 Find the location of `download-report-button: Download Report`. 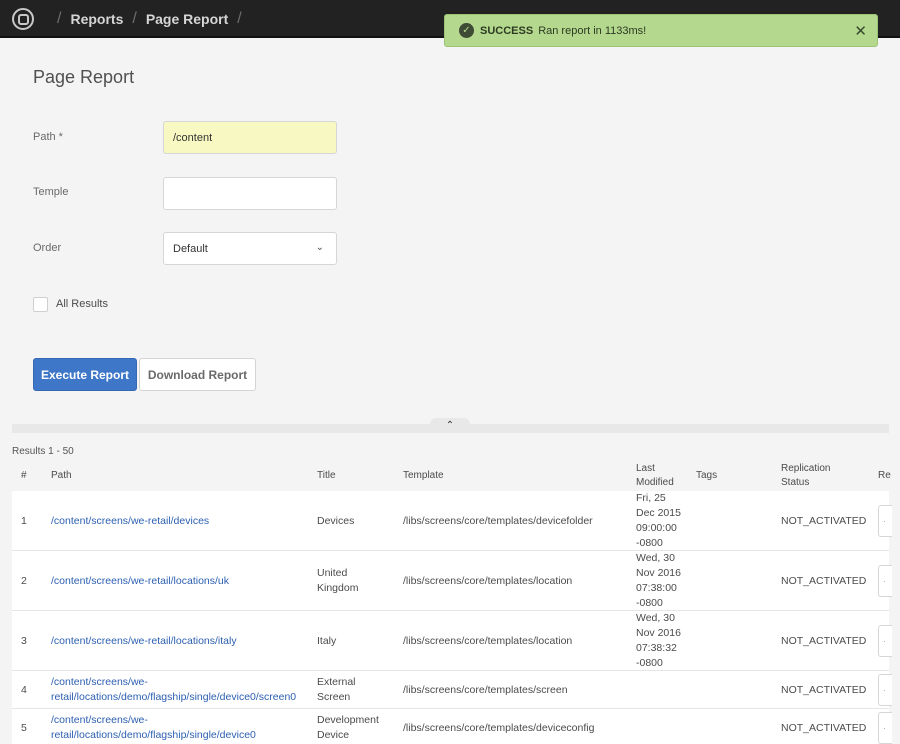

download-report-button: Download Report is located at coordinates (197, 374).